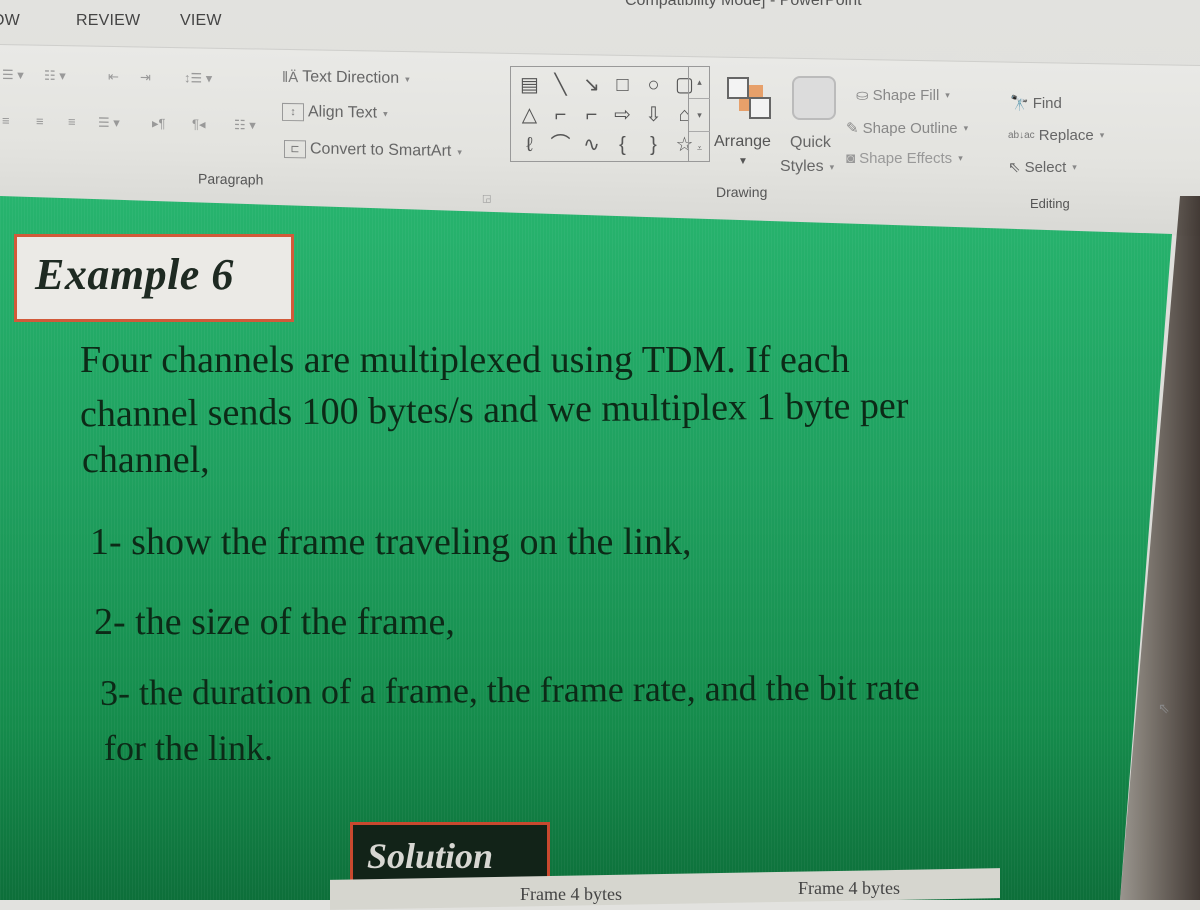 This screenshot has width=1200, height=910. Describe the element at coordinates (529, 145) in the screenshot. I see `shape-freeform: ℓ` at that location.